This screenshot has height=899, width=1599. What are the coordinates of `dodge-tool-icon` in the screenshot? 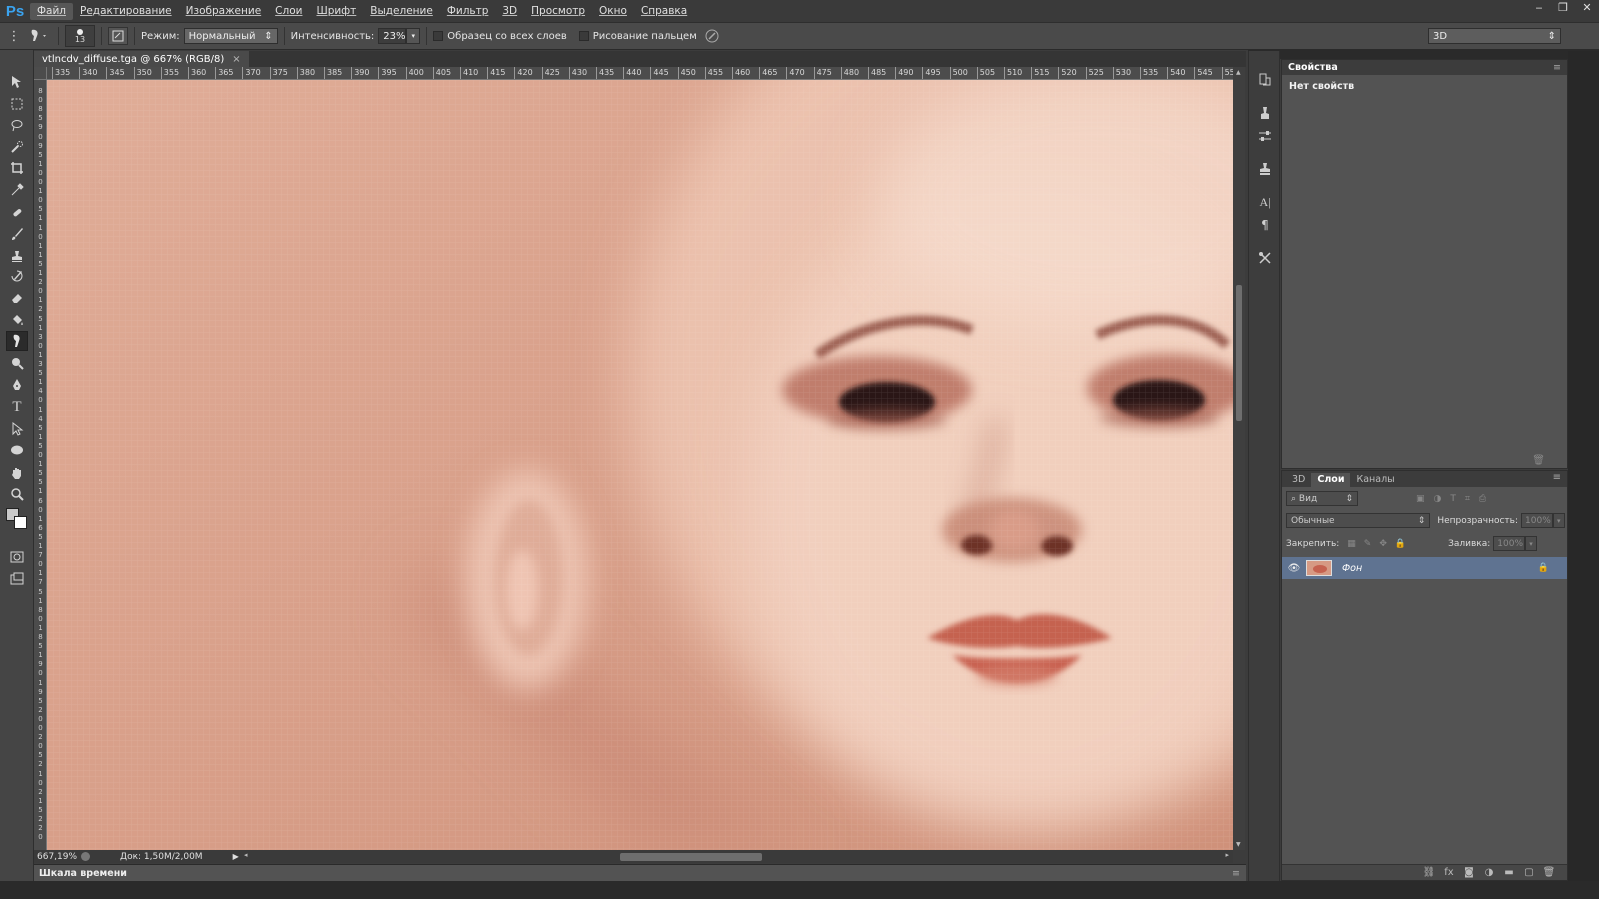 It's located at (17, 363).